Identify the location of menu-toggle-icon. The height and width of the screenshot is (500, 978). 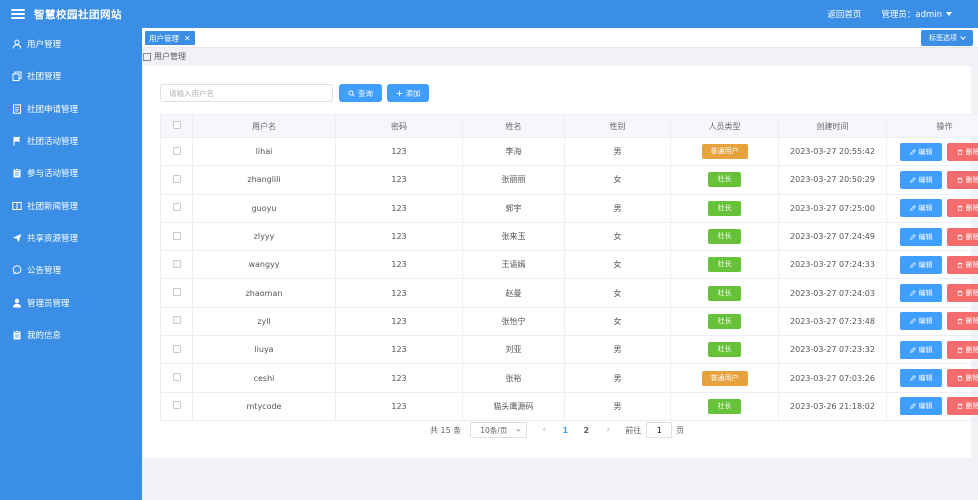
(18, 14).